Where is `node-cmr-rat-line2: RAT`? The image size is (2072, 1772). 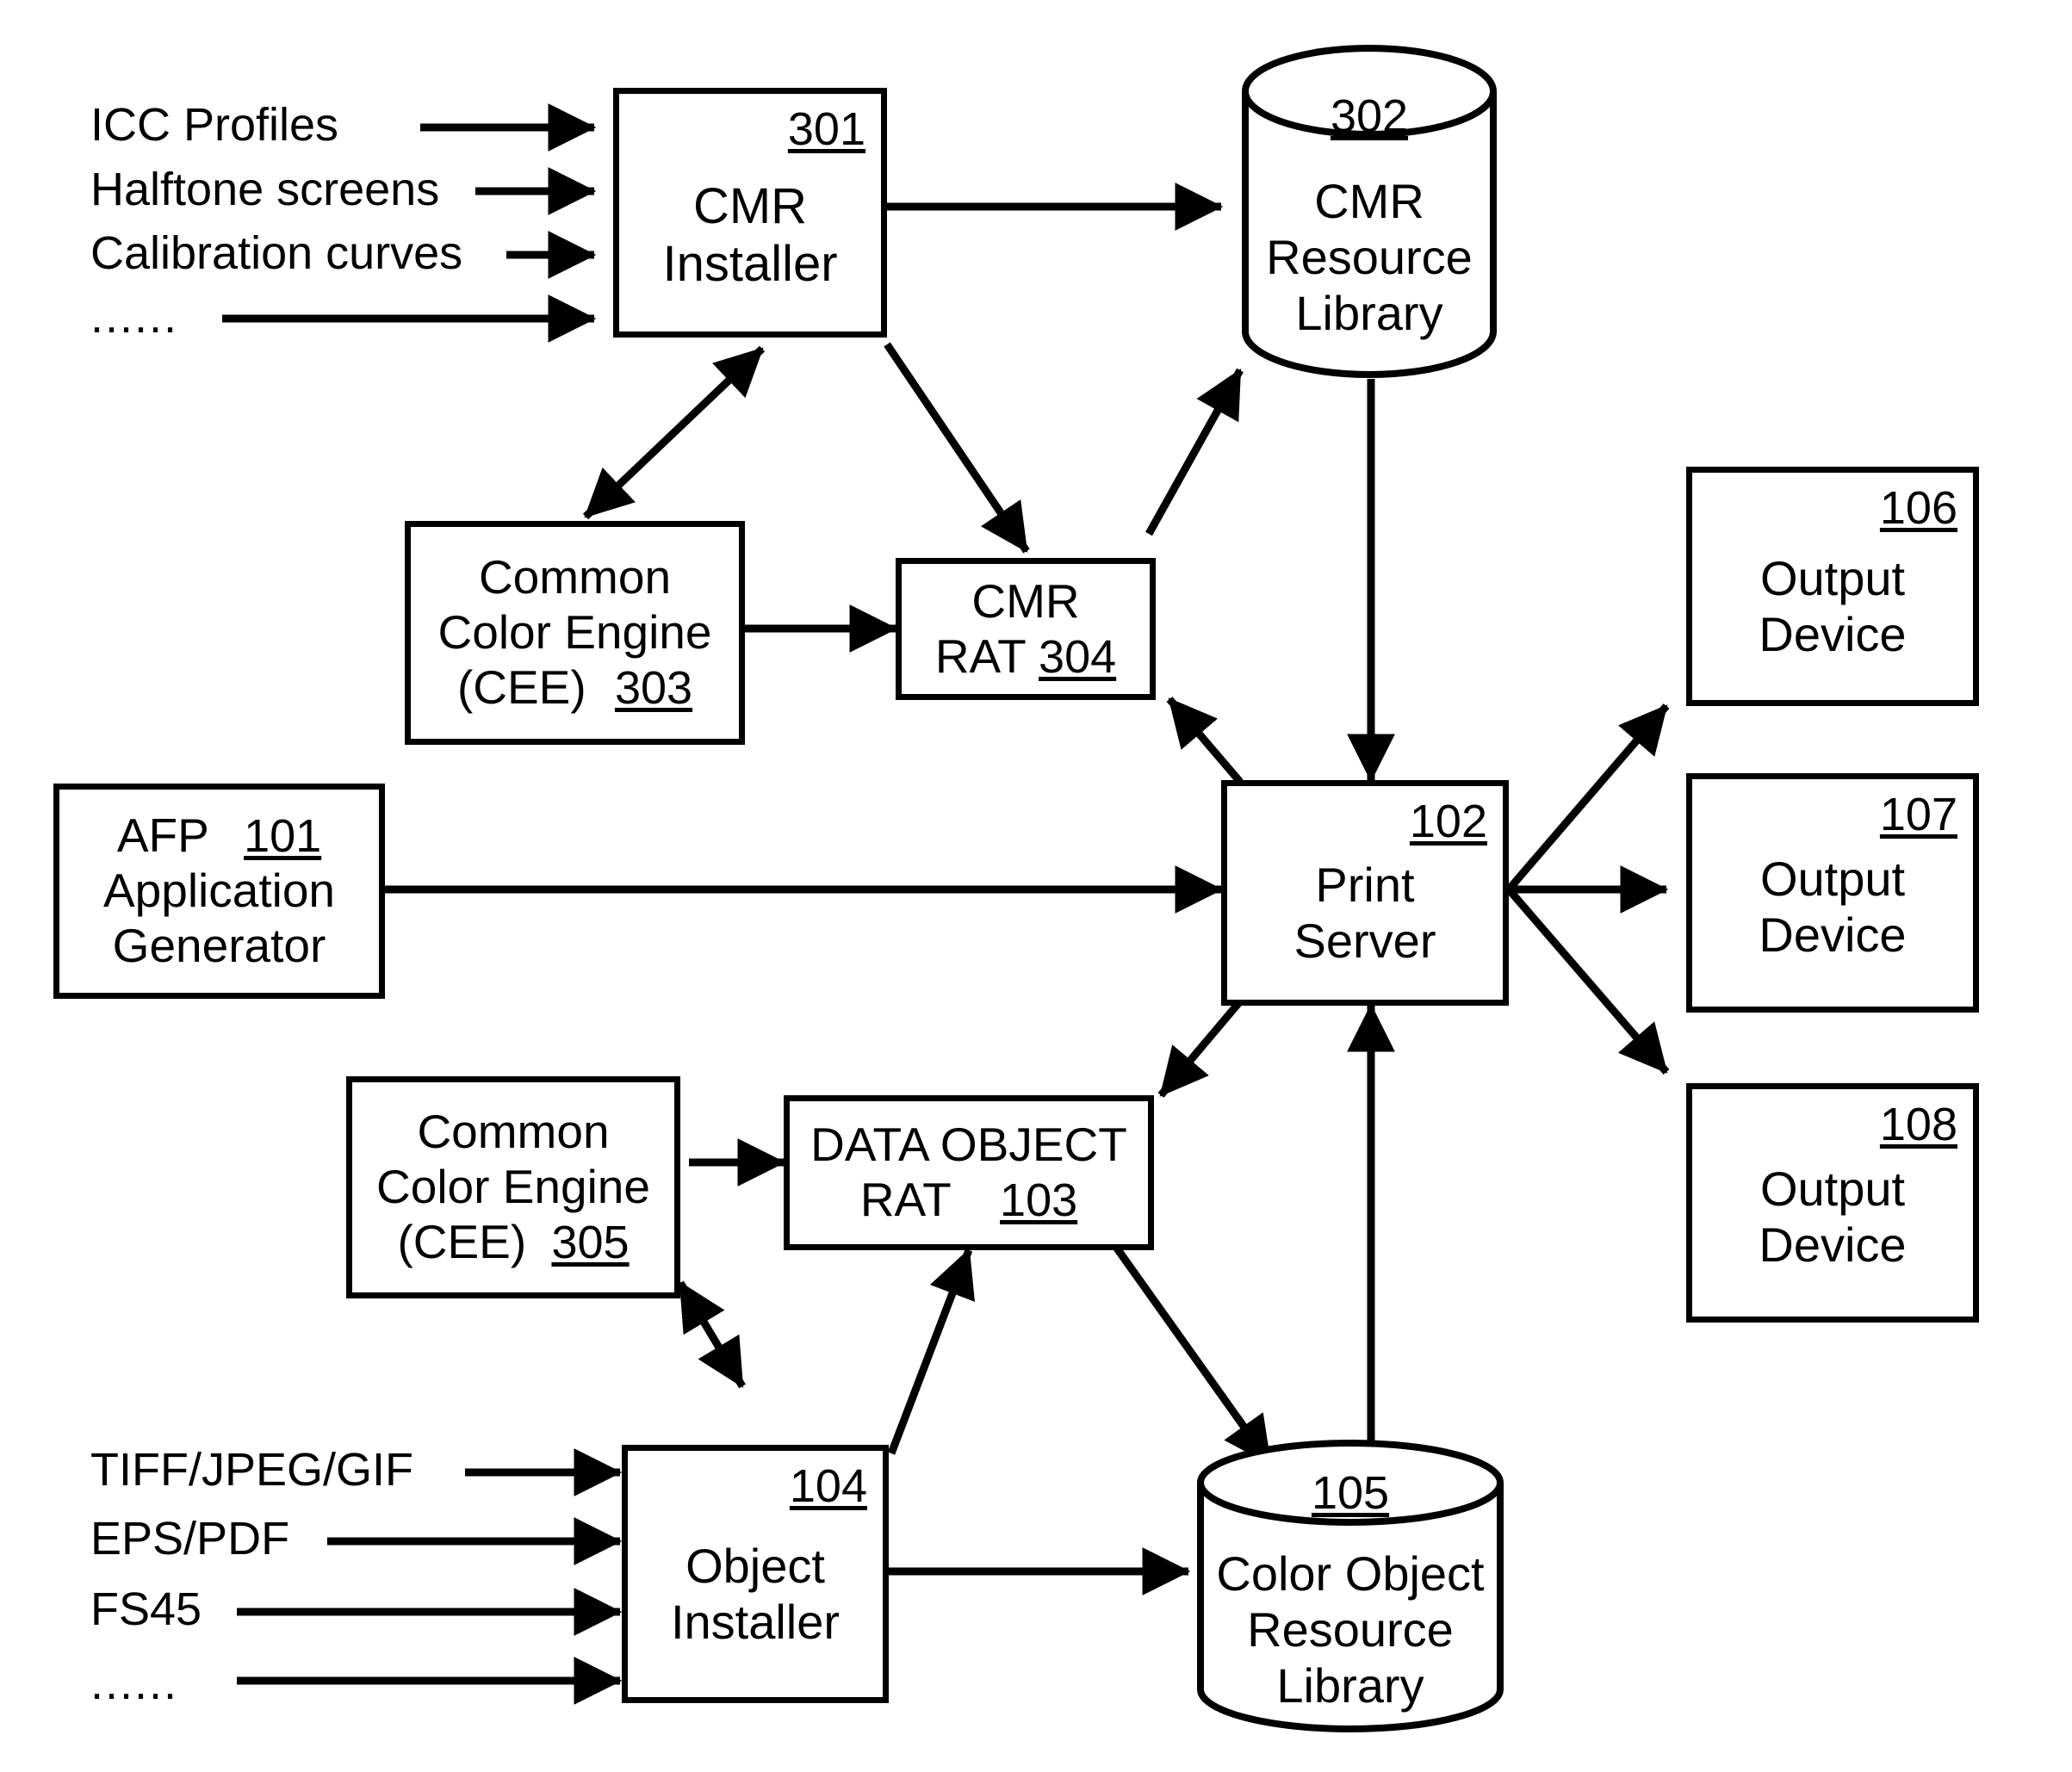 node-cmr-rat-line2: RAT is located at coordinates (980, 656).